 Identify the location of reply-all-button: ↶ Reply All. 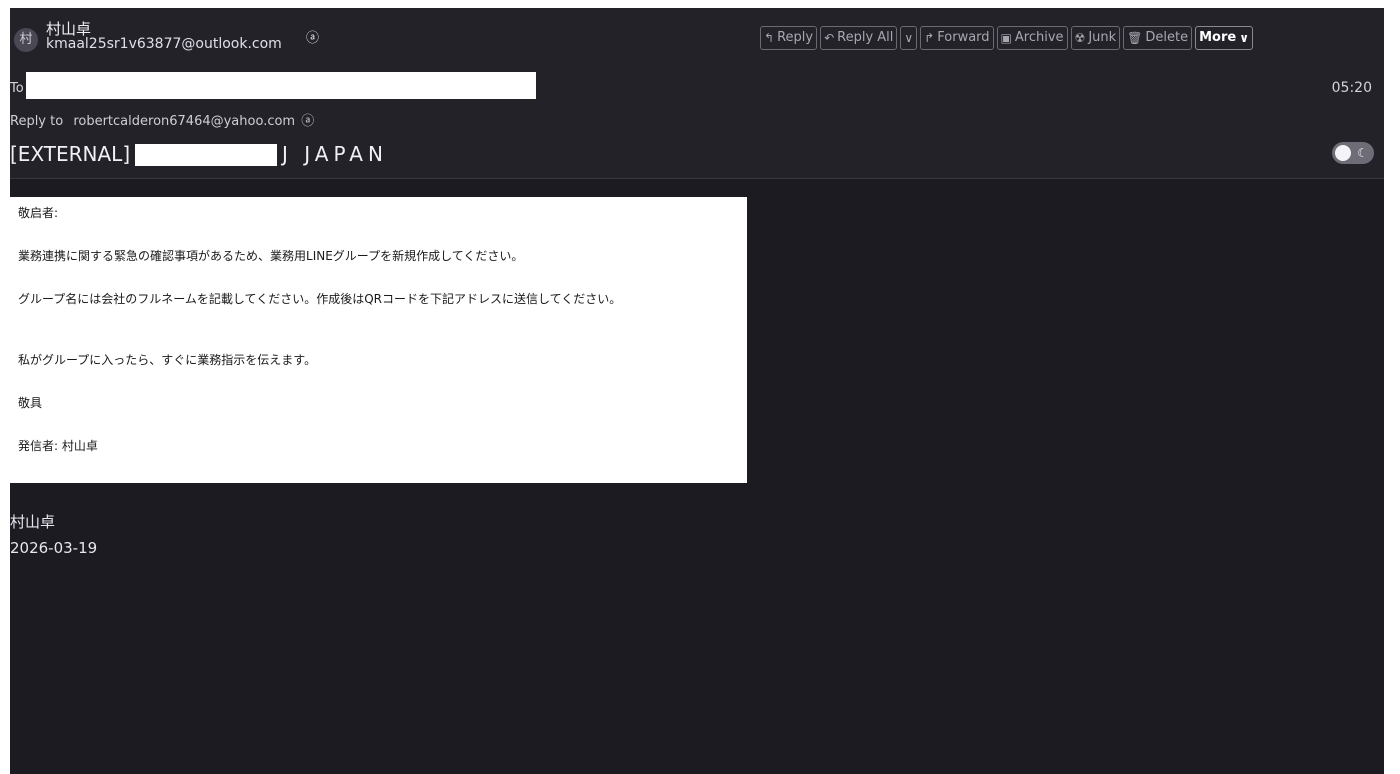
(859, 38).